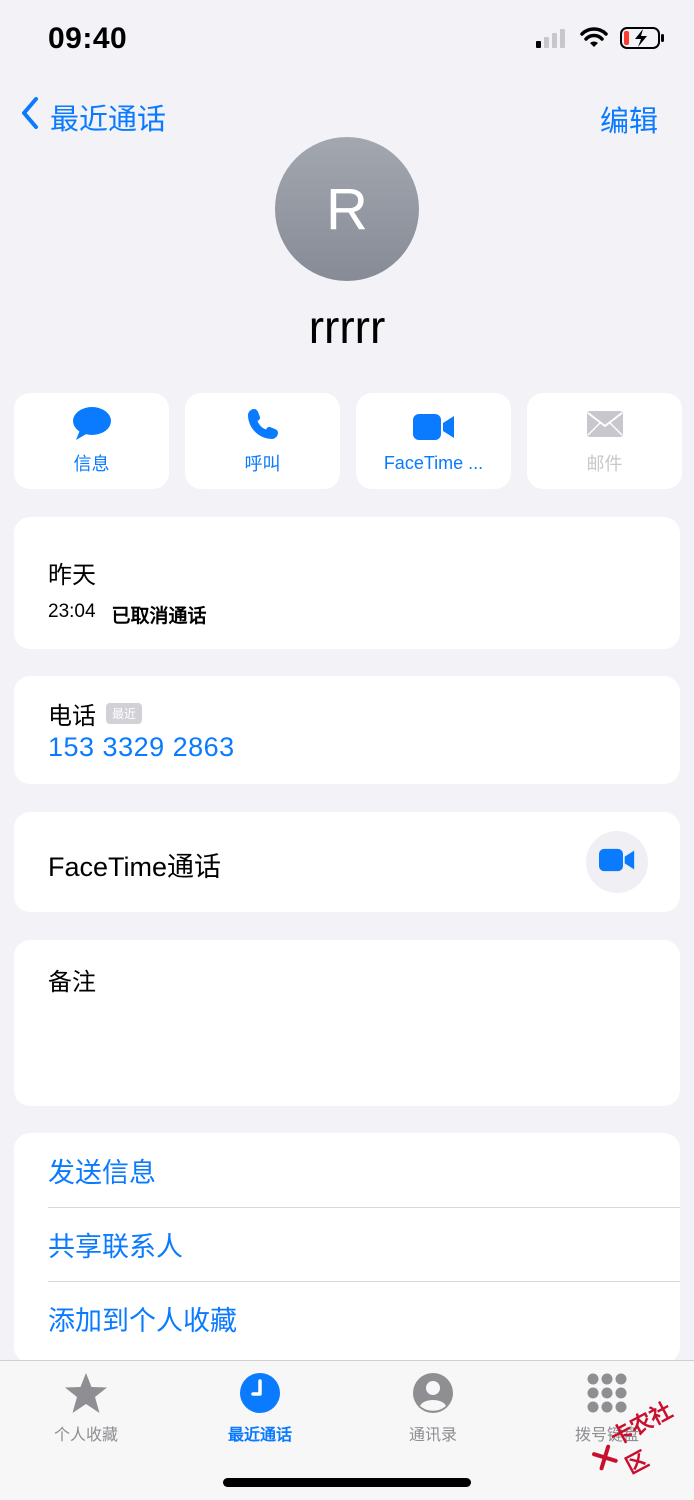  I want to click on phone-card: 电话 最近 153 3329 2863, so click(347, 730).